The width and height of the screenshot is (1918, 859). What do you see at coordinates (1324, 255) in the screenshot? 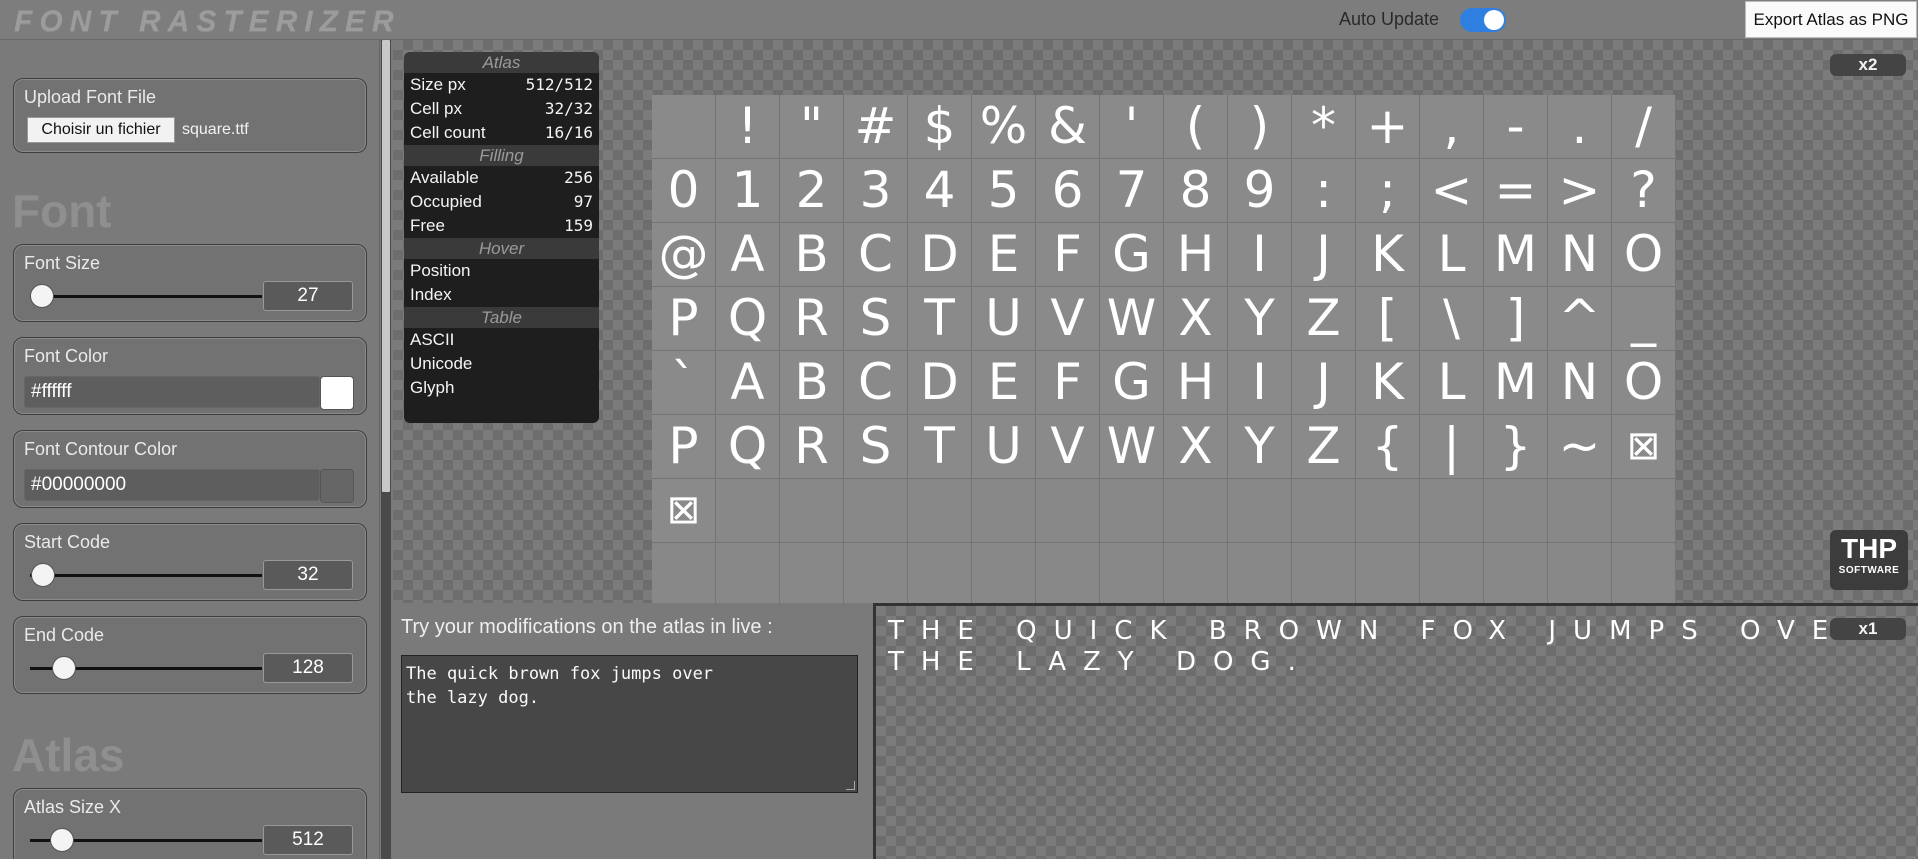
I see `atlas-cell: J` at bounding box center [1324, 255].